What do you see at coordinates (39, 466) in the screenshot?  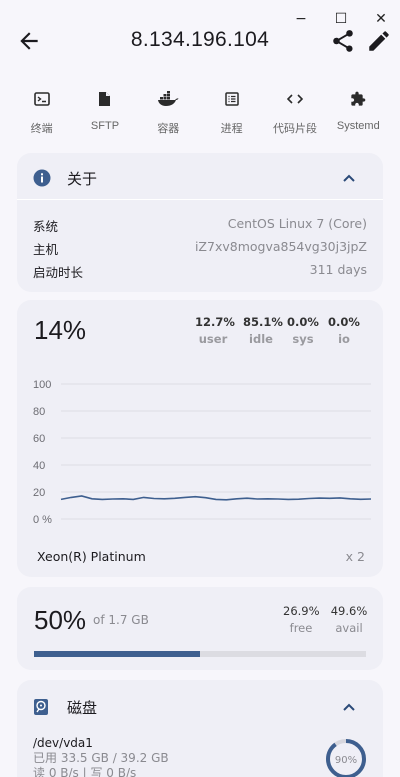 I see `y-tick-label: 40` at bounding box center [39, 466].